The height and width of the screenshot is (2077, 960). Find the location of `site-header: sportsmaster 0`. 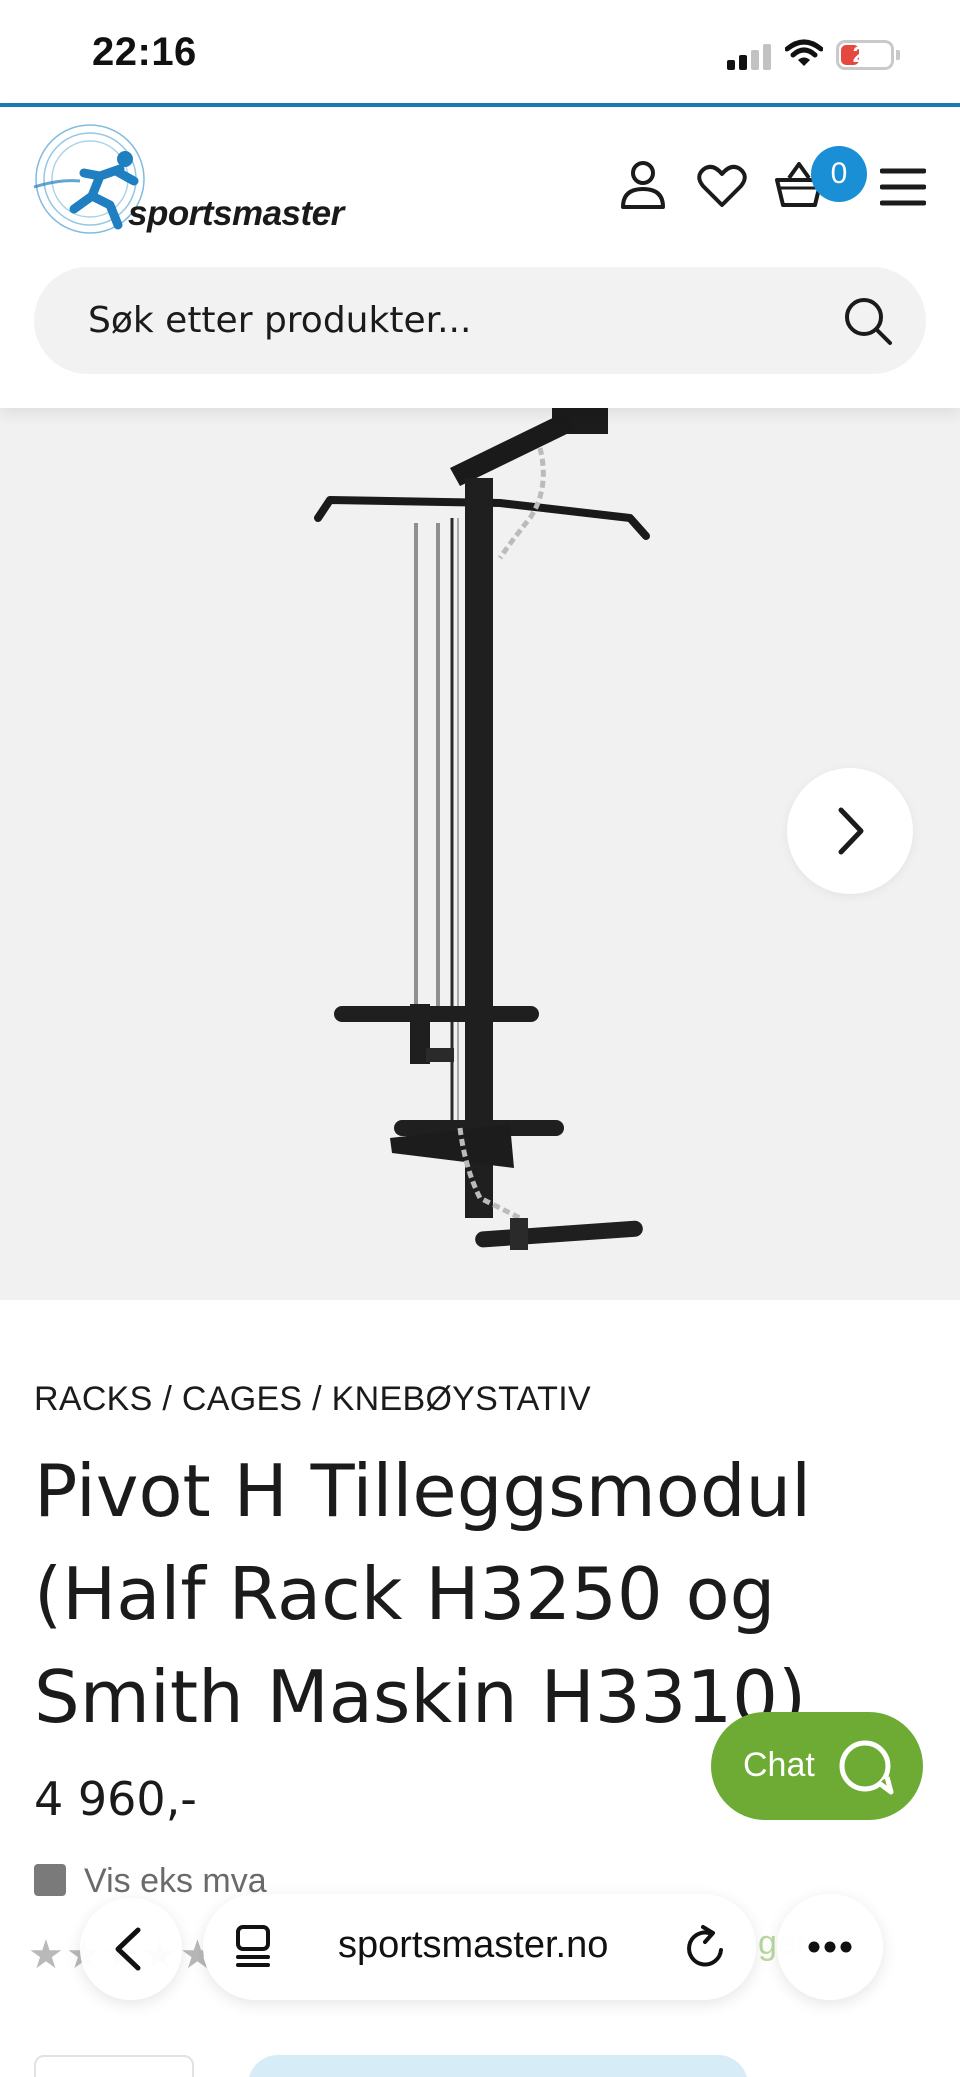

site-header: sportsmaster 0 is located at coordinates (480, 257).